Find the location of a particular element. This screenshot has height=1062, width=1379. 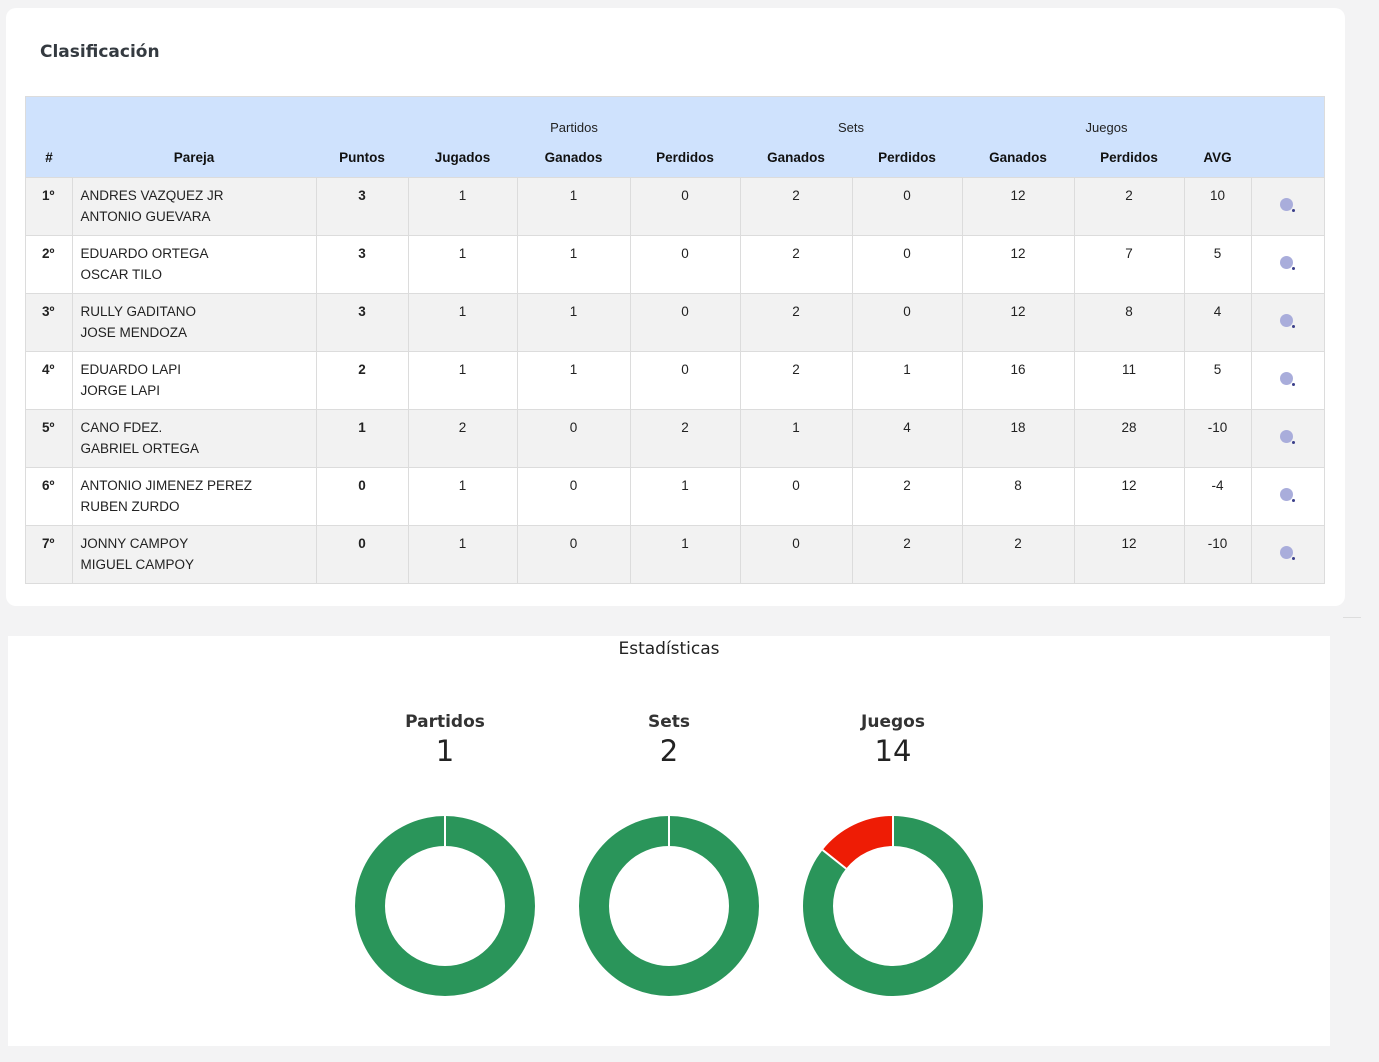

sets-lost-cell: 1 is located at coordinates (907, 380).